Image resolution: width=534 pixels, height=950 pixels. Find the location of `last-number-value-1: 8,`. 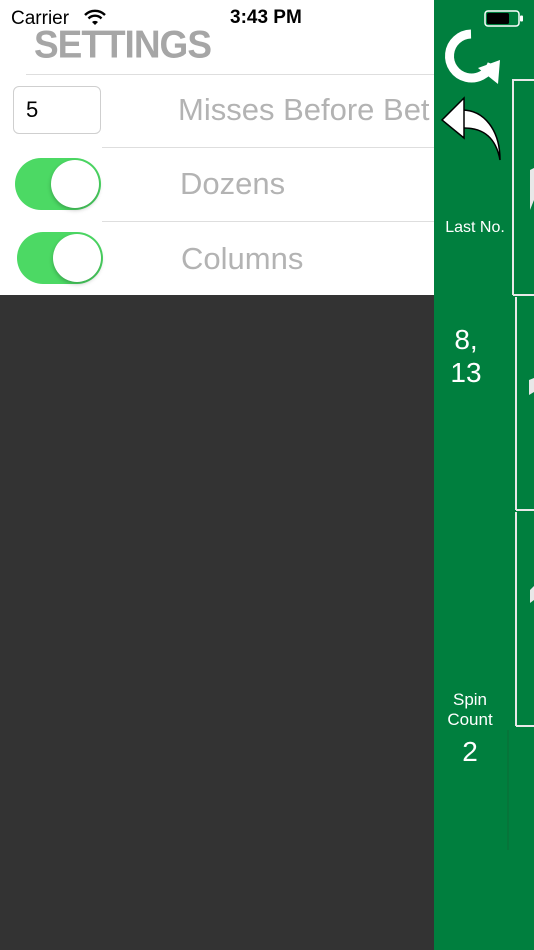

last-number-value-1: 8, is located at coordinates (466, 339).